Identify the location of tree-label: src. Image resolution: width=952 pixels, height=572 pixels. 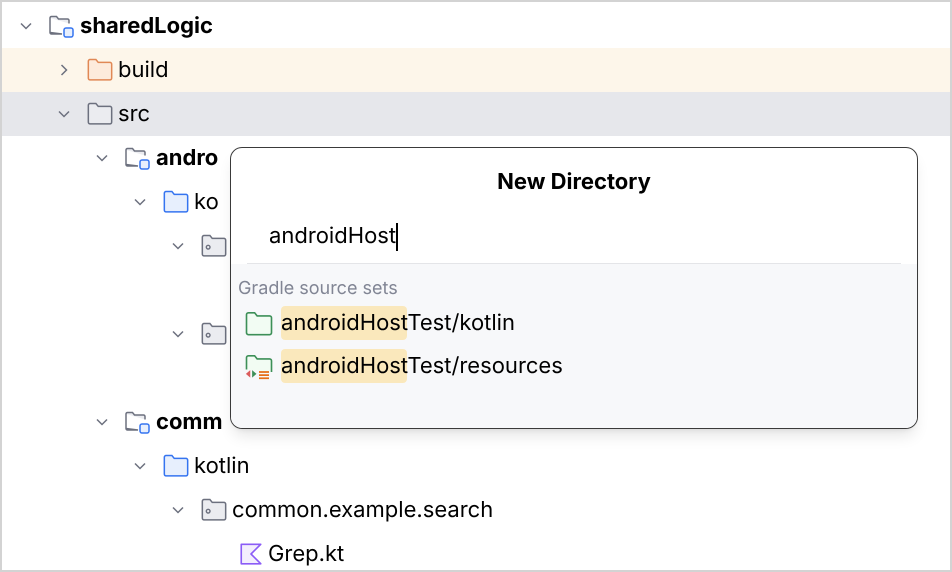
(134, 114).